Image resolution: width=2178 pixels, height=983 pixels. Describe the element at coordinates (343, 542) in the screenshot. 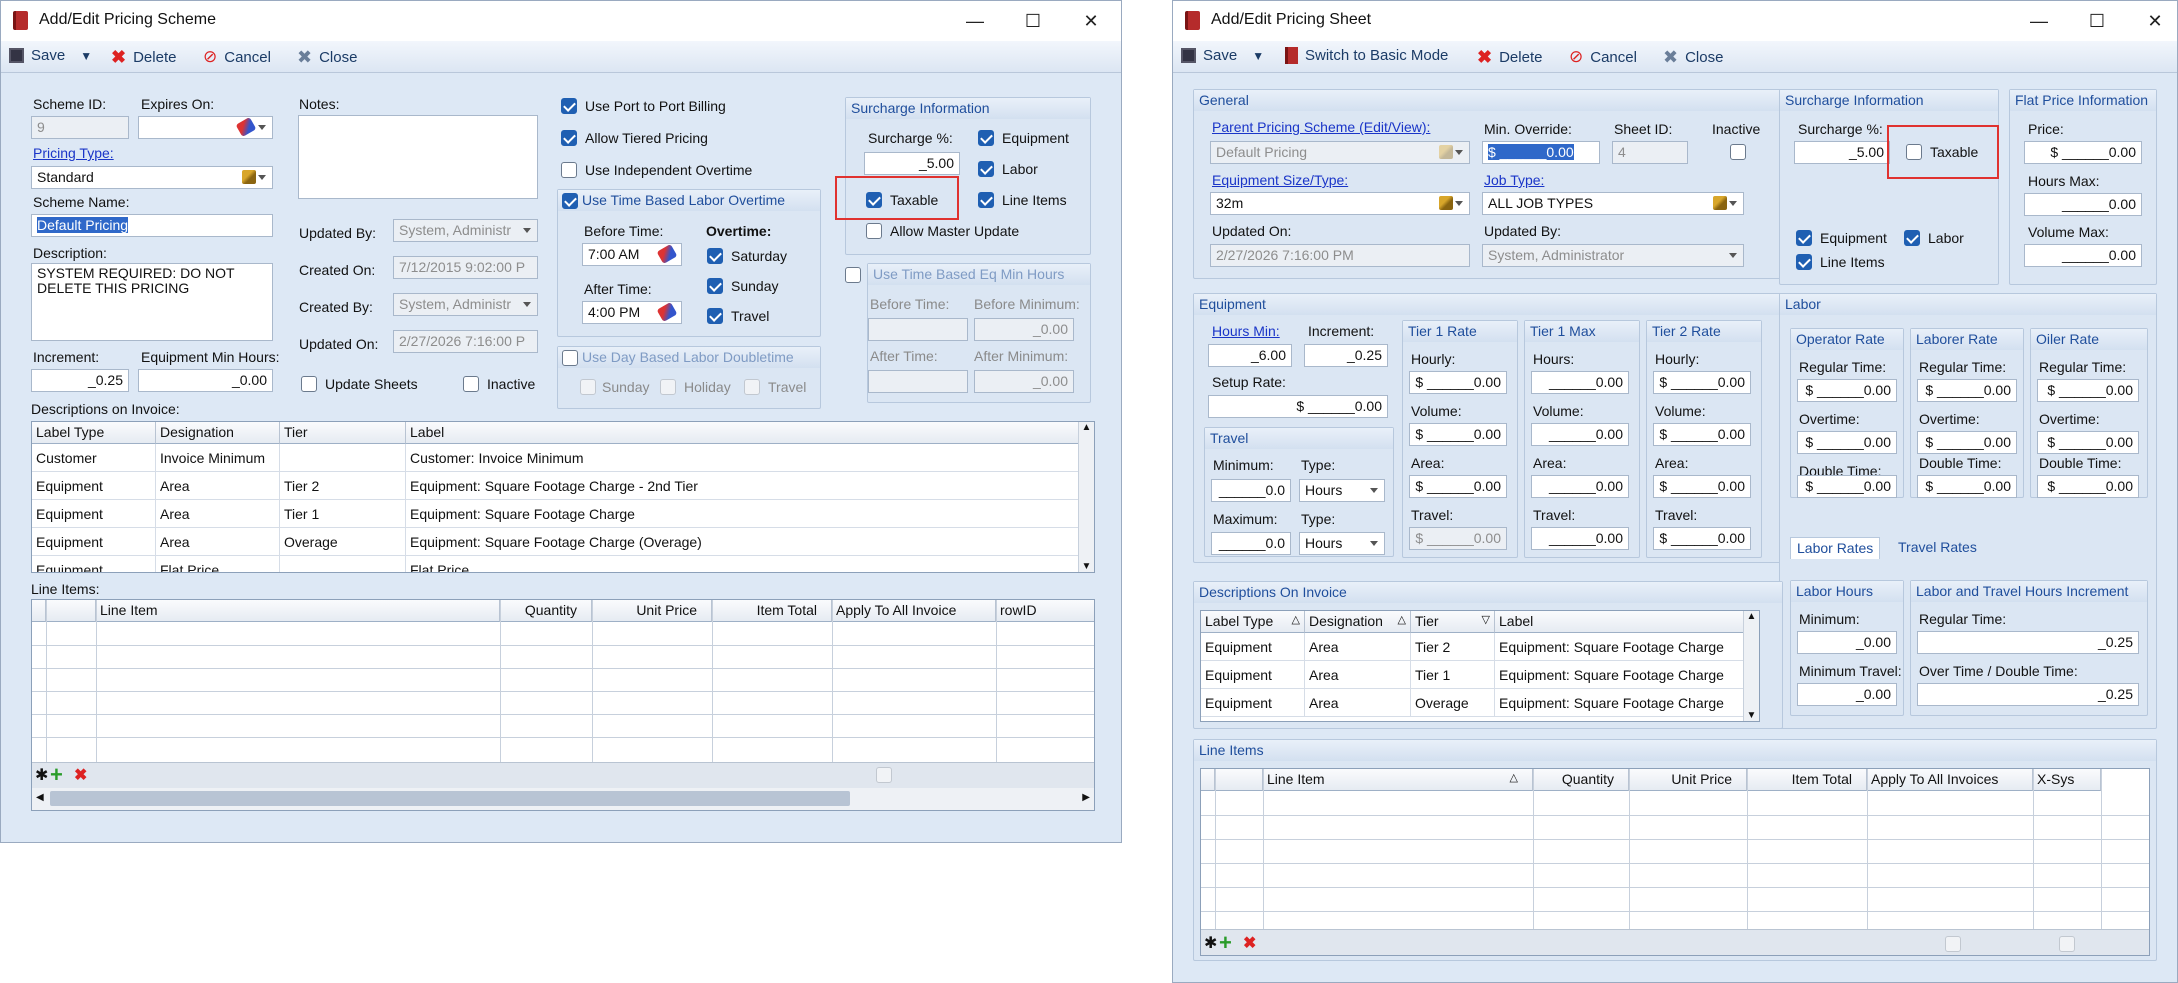

I see `desc-cell: Overage` at that location.